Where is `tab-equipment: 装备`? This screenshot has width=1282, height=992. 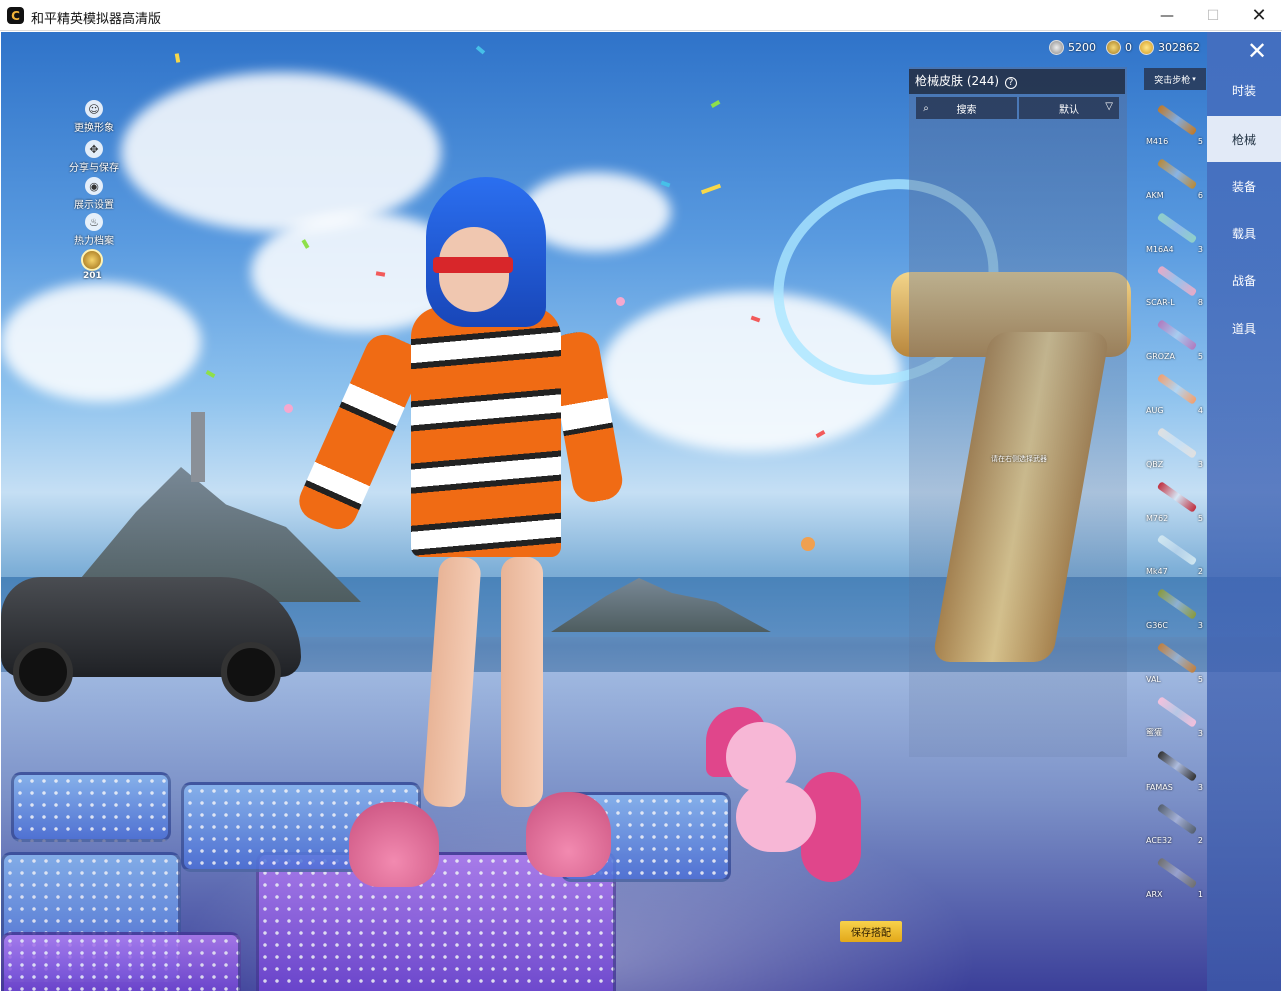 tab-equipment: 装备 is located at coordinates (1244, 186).